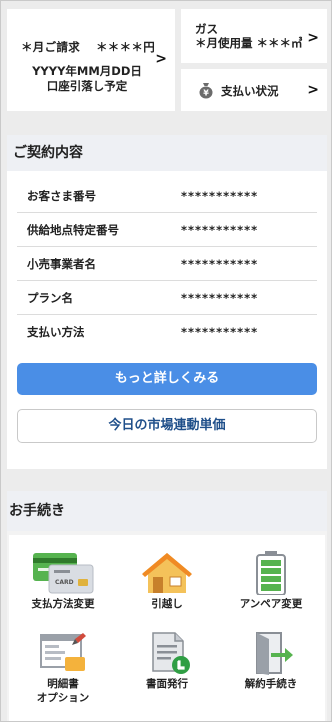 This screenshot has width=332, height=722. I want to click on billing-month-label: ＊月ご請求, so click(50, 47).